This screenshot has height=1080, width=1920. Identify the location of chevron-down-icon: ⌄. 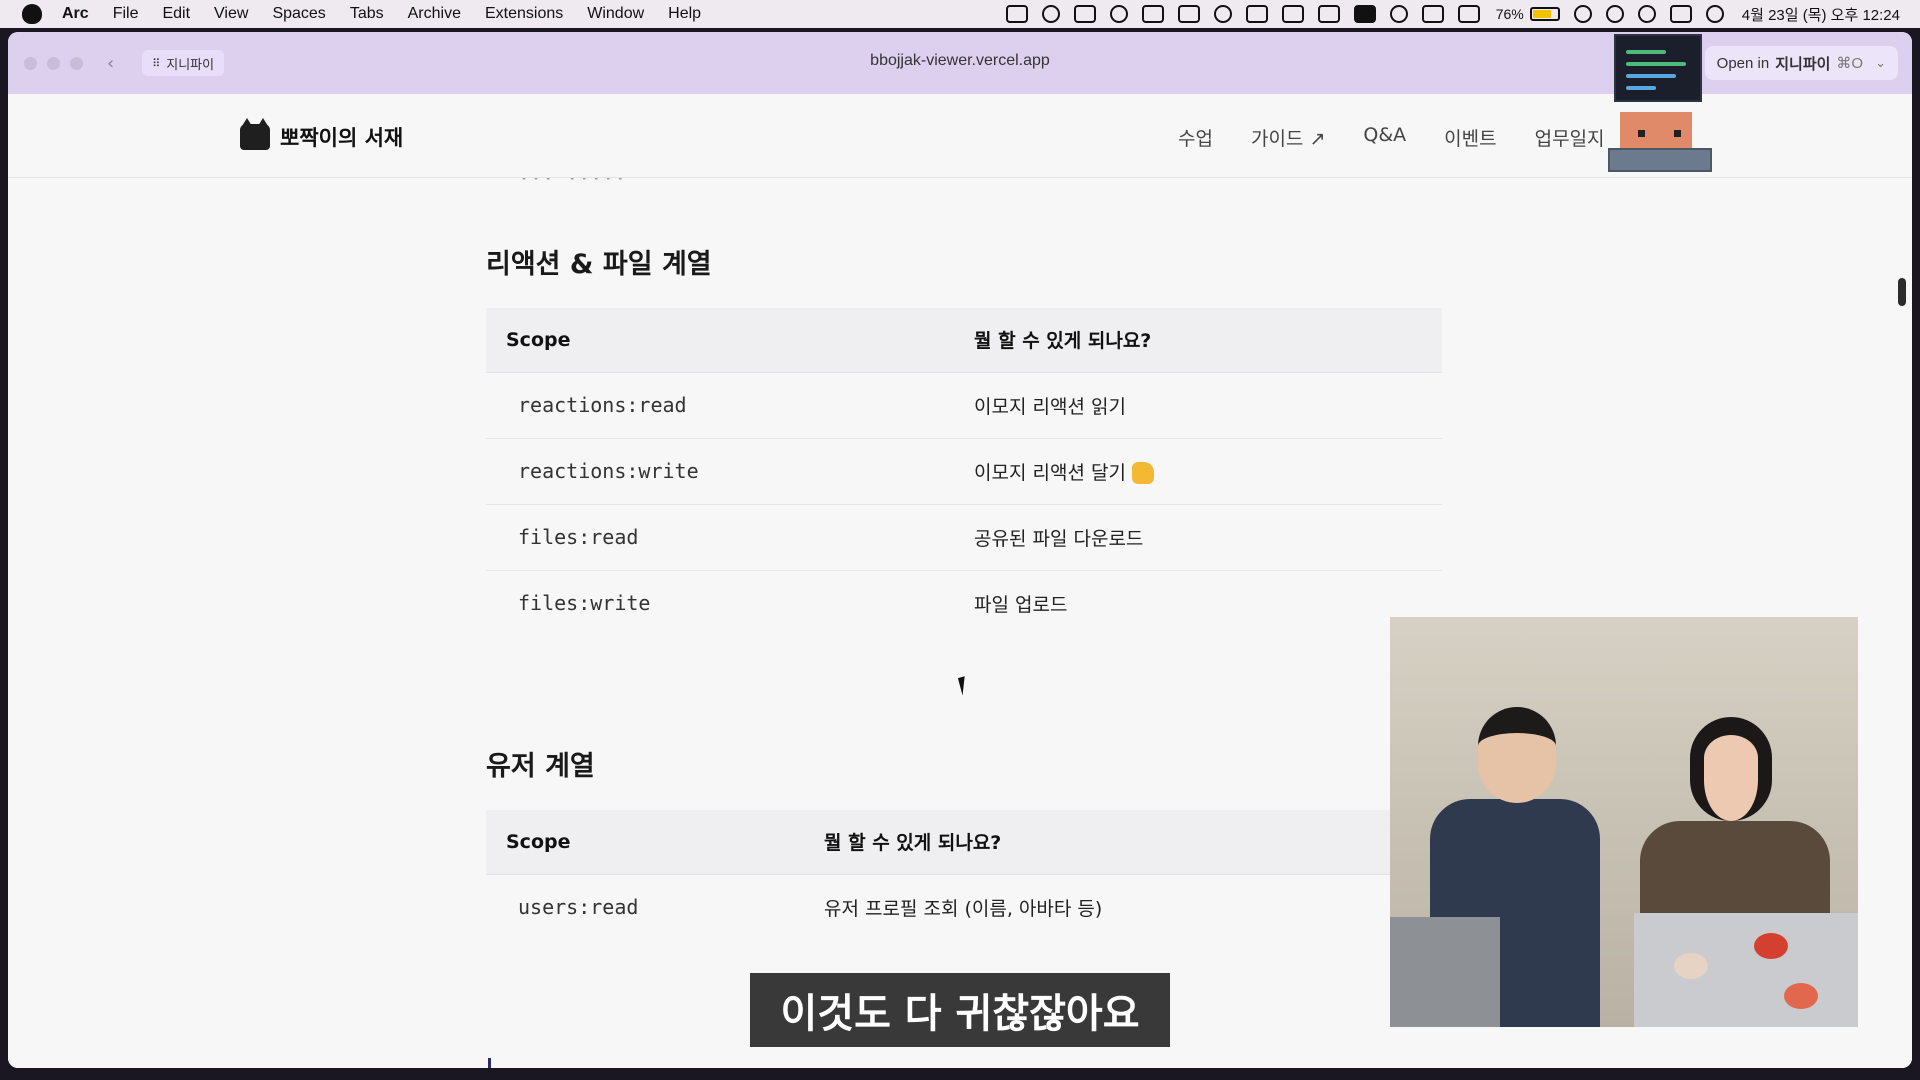
(1880, 63).